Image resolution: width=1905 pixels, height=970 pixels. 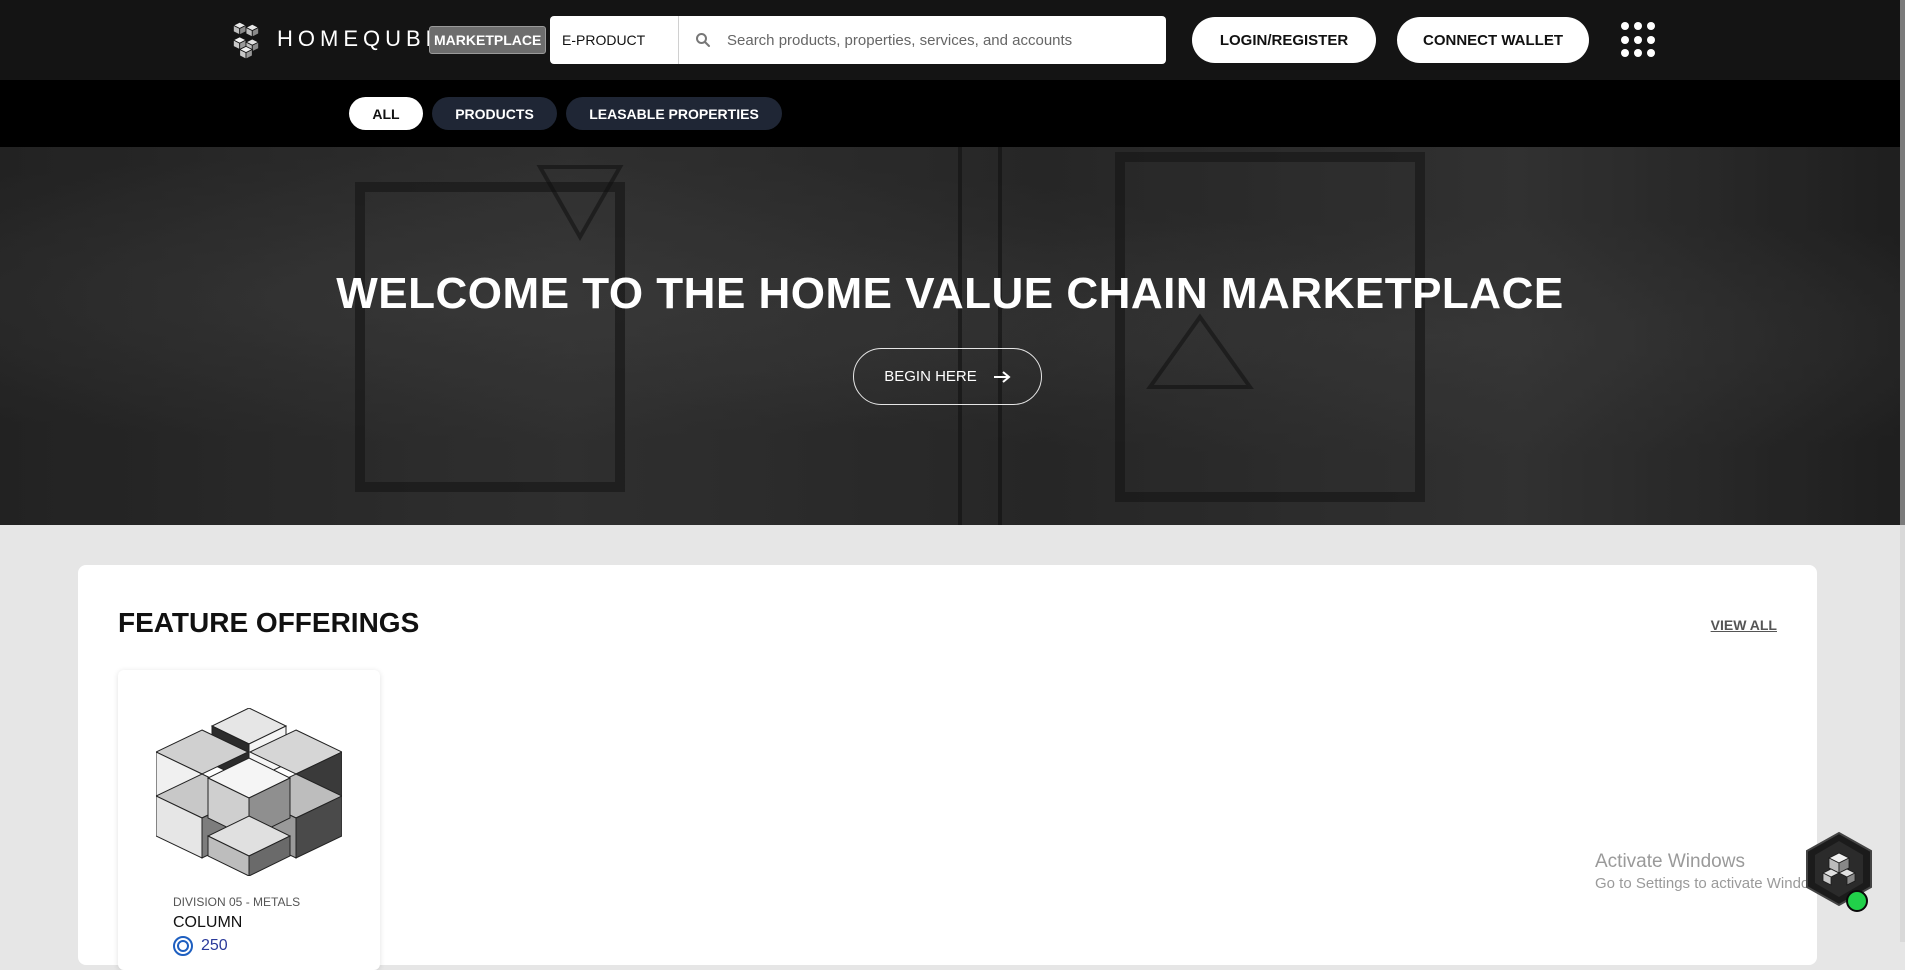 What do you see at coordinates (1713, 883) in the screenshot?
I see `watermark-line-2: Go to Settings to activate Windows.` at bounding box center [1713, 883].